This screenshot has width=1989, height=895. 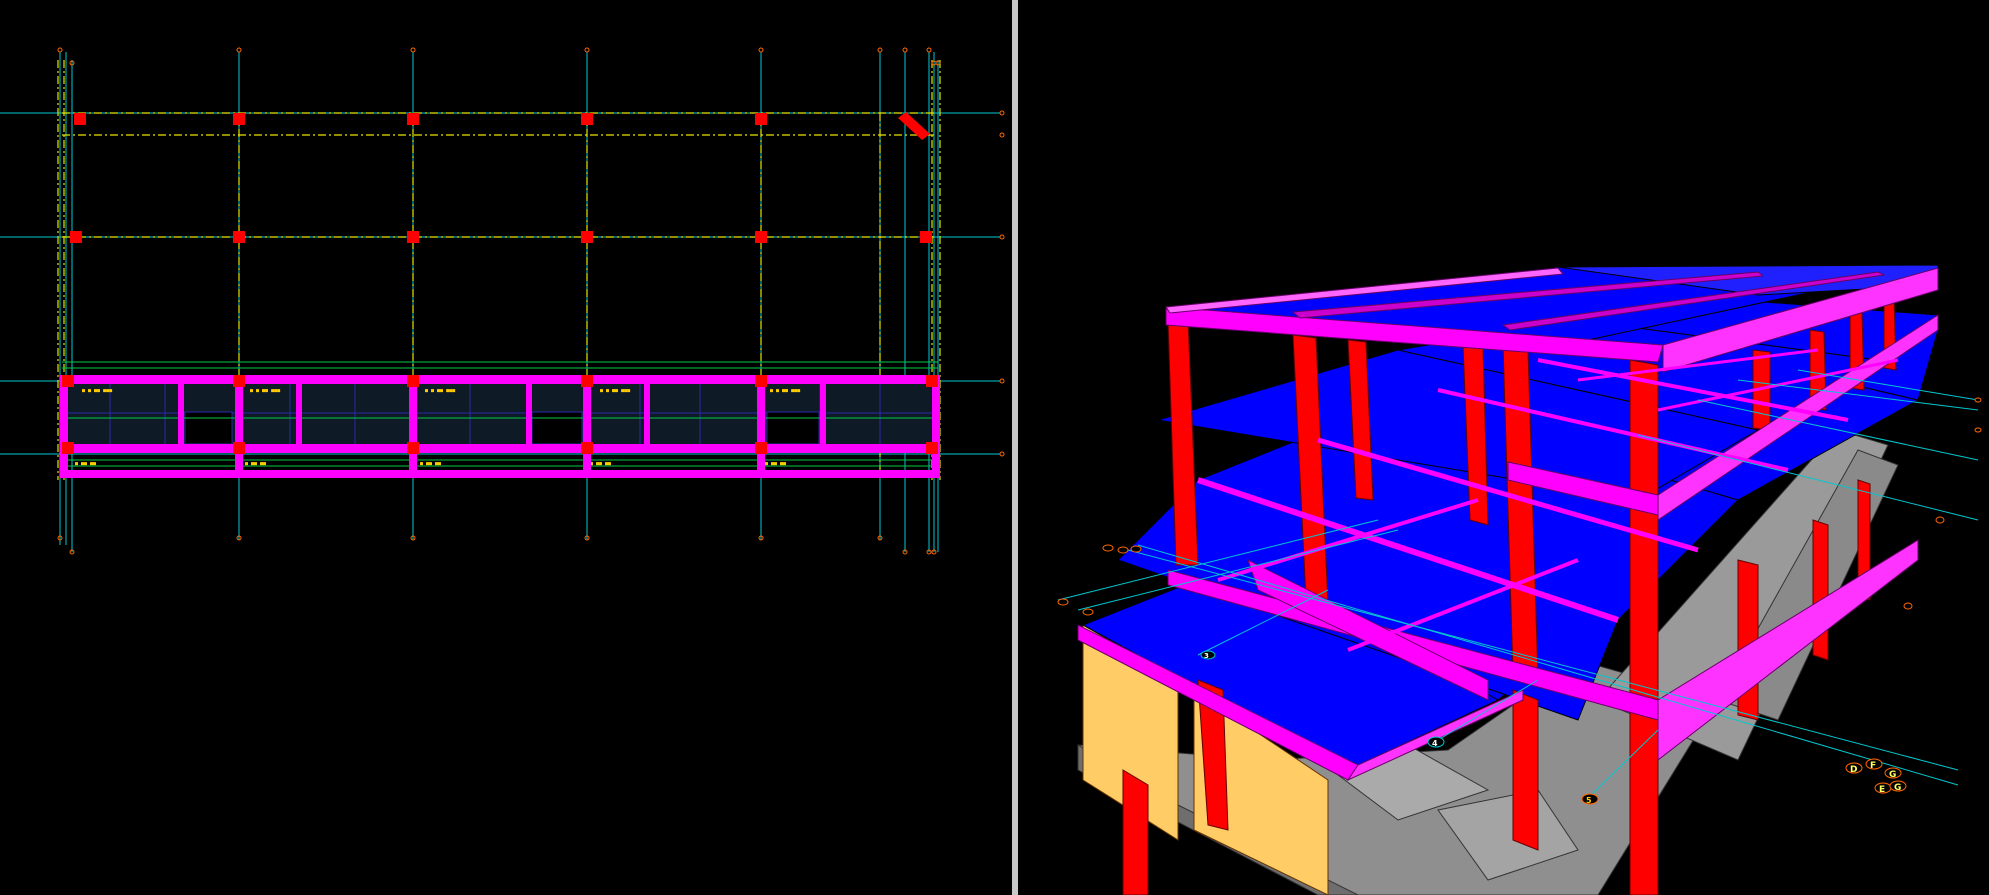 I want to click on 3d-side-labels: D F G E G, so click(x=1876, y=776).